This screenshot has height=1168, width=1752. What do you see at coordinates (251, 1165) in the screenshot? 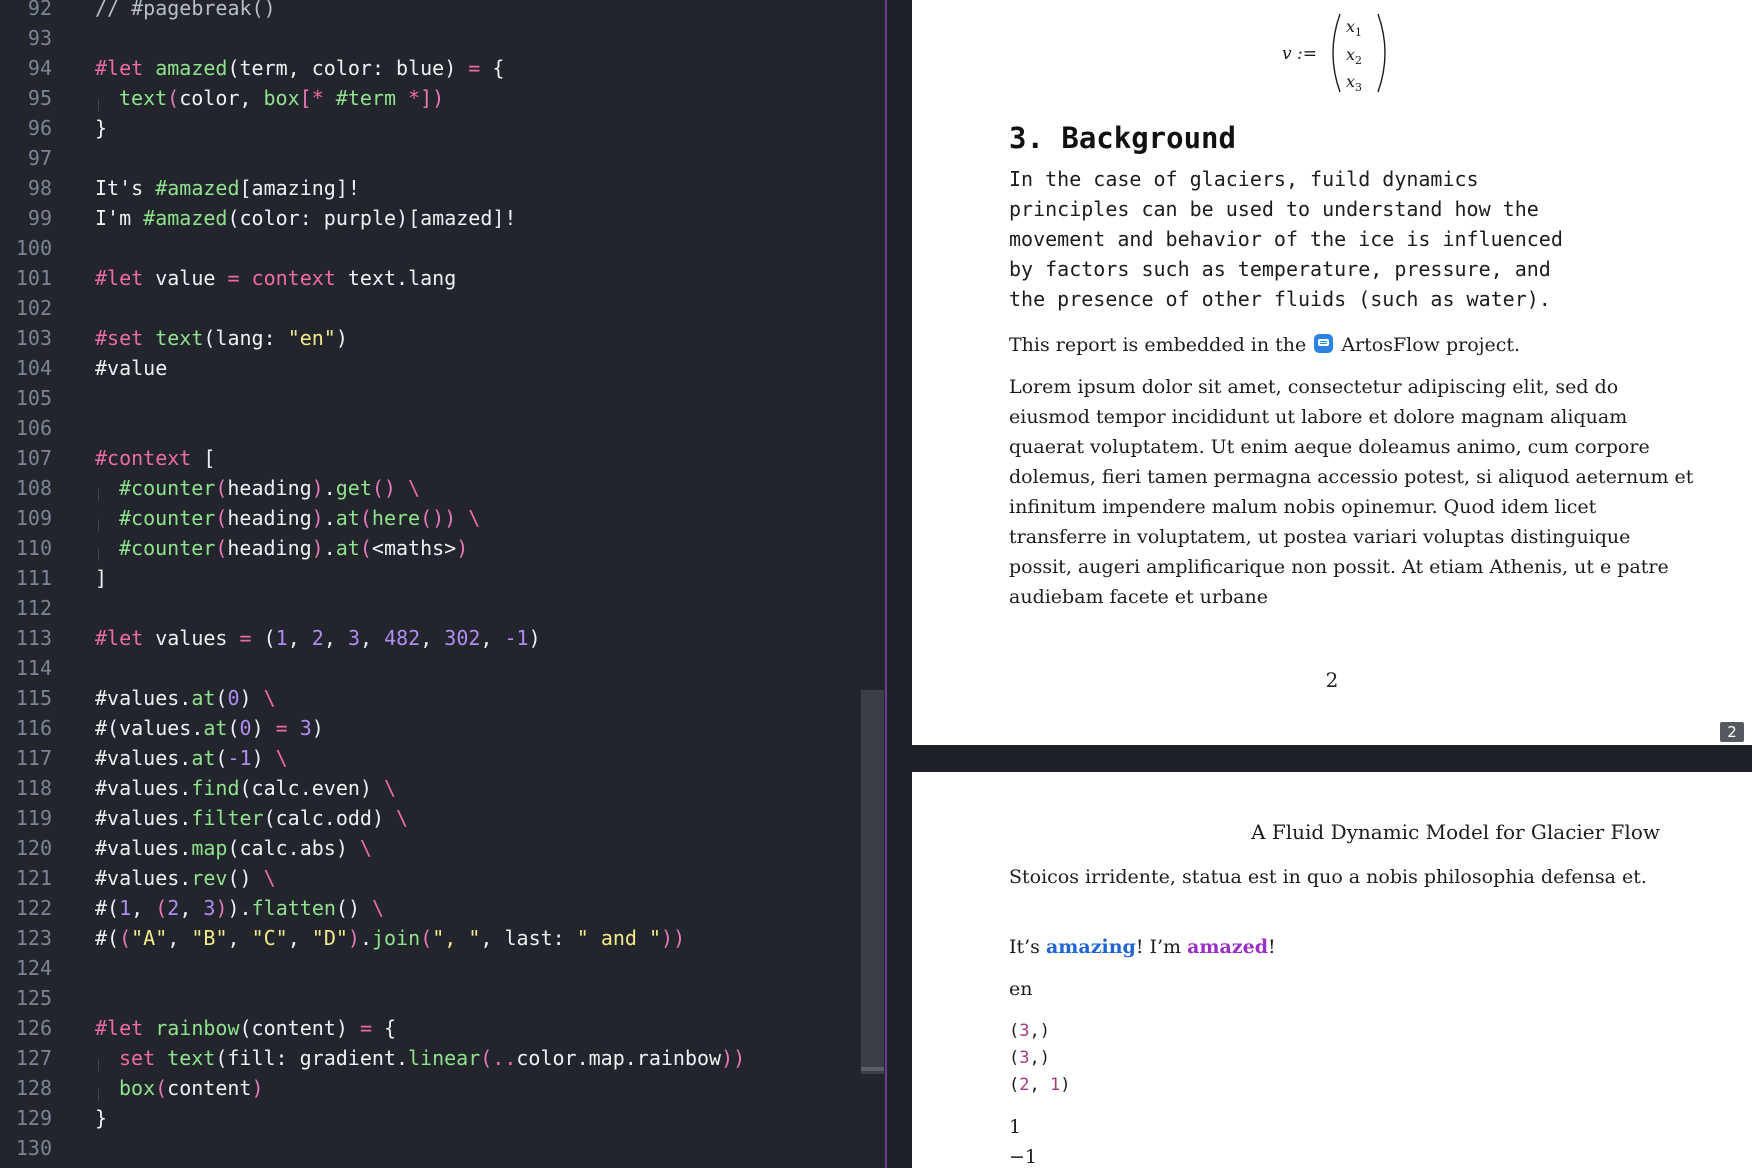
I see `code-text: this is a #rainbow[twist]!` at bounding box center [251, 1165].